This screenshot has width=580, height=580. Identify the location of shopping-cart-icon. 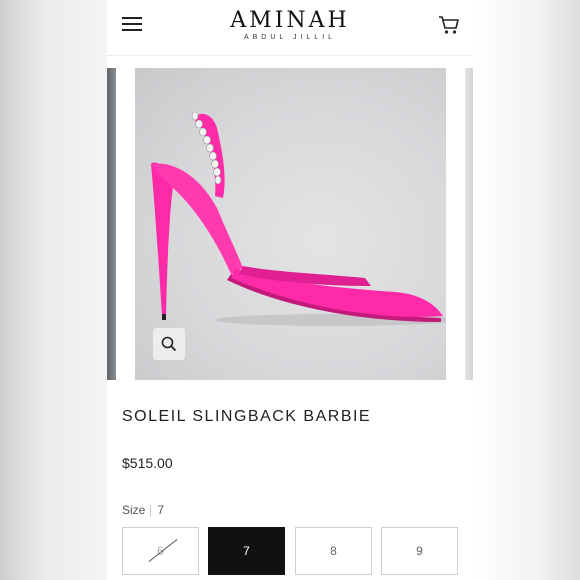
(449, 25).